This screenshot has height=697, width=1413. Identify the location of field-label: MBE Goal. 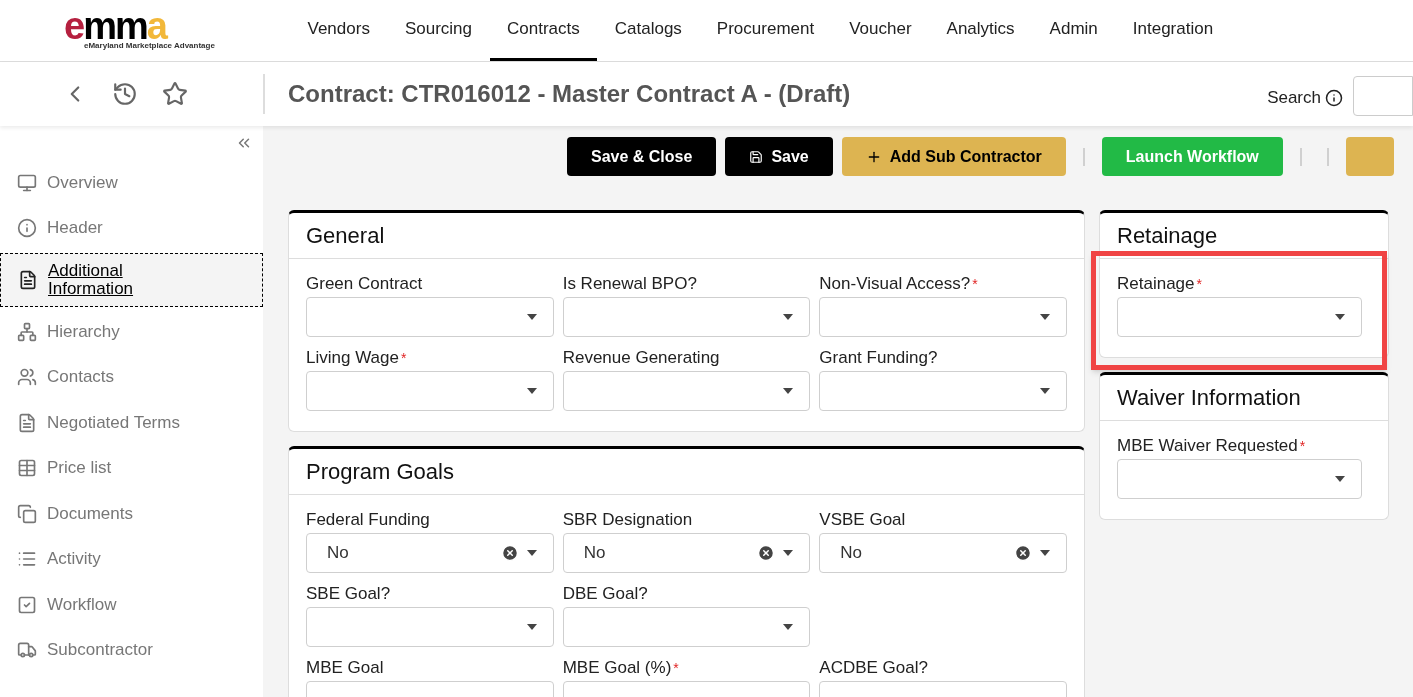
(345, 668).